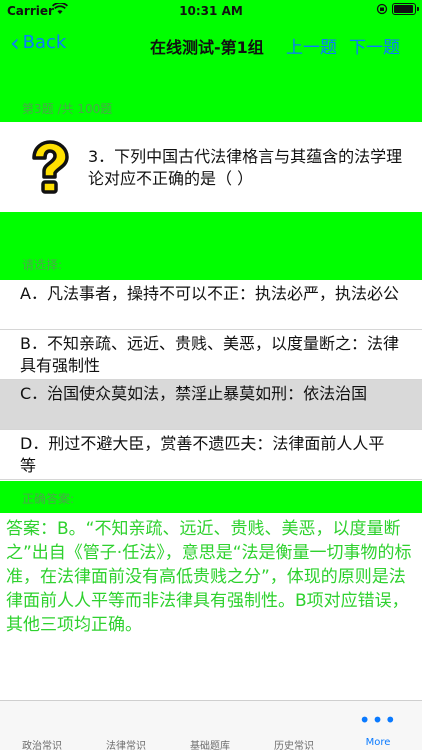  I want to click on option-b: B．不知亲疏、远近、贵贱、美恶，以度量断之：法律具有强制性, so click(211, 355).